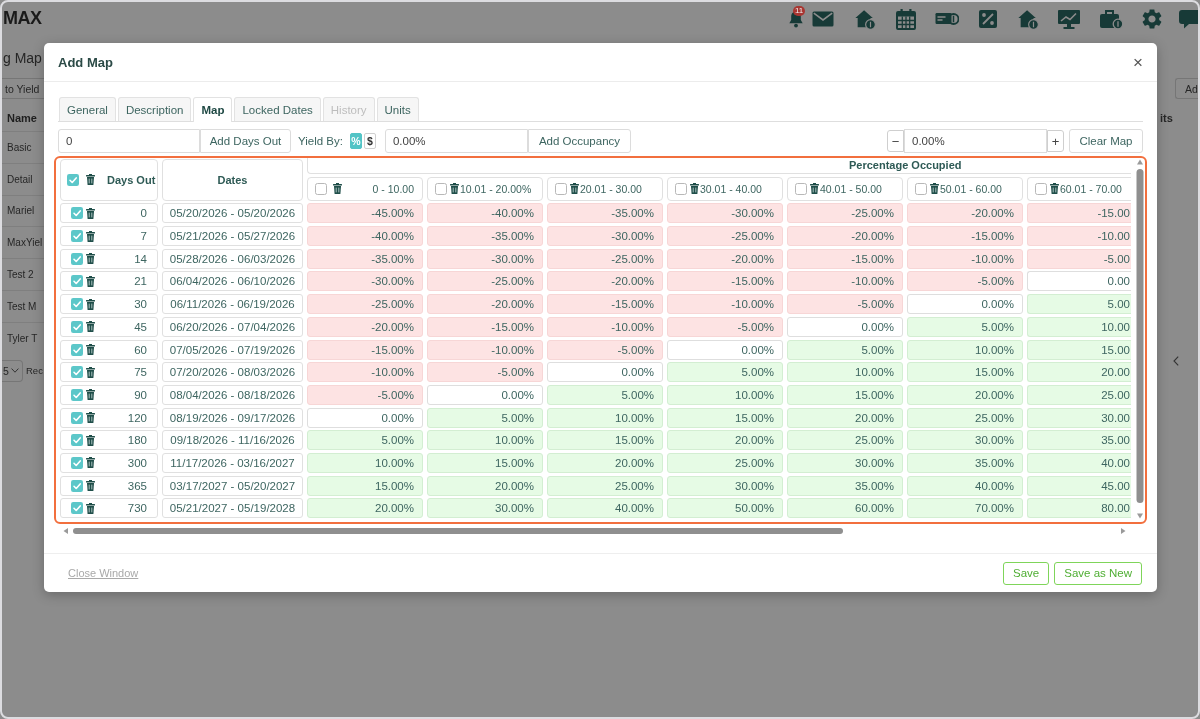 The width and height of the screenshot is (1200, 719). Describe the element at coordinates (1079, 349) in the screenshot. I see `adjustment-cell: 15.00` at that location.